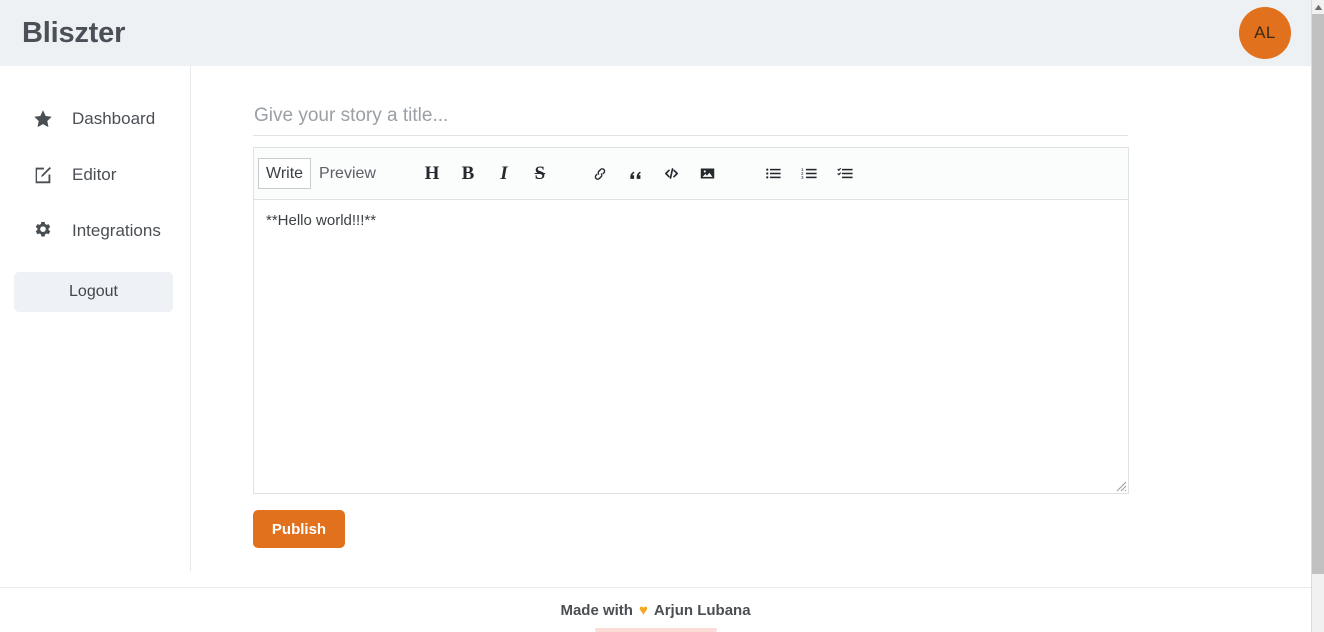 This screenshot has height=632, width=1324. I want to click on tab-write: Write, so click(285, 173).